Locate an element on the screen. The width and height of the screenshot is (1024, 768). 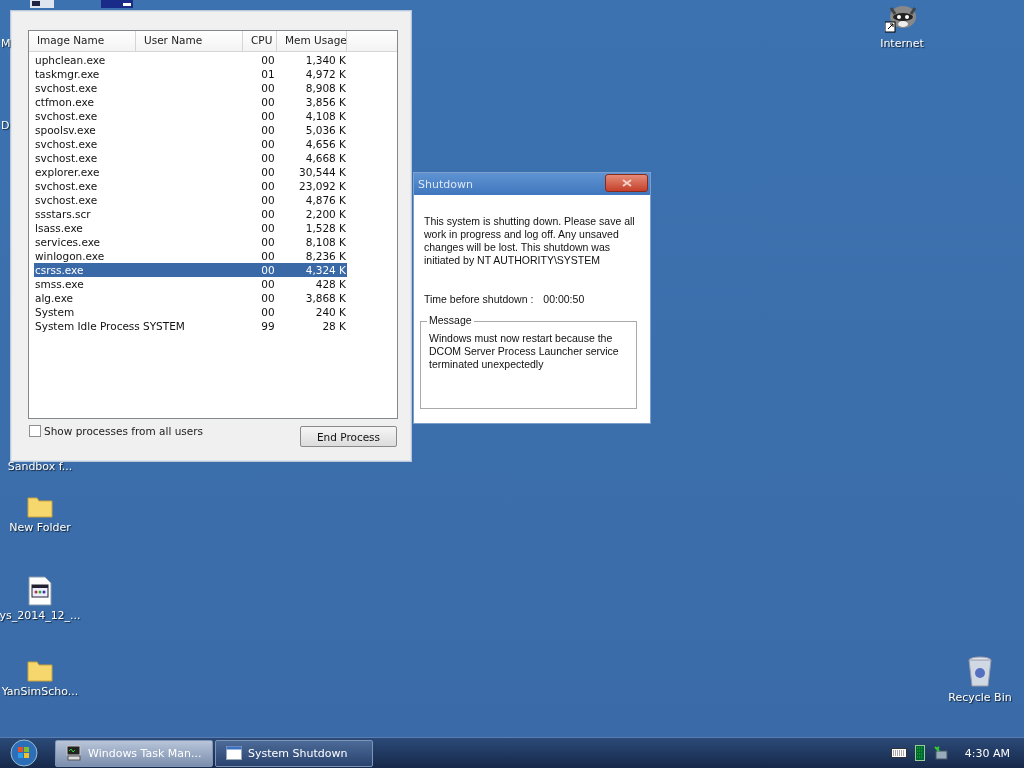
process-row: lsass.exe 00 1,528 K is located at coordinates (190, 228).